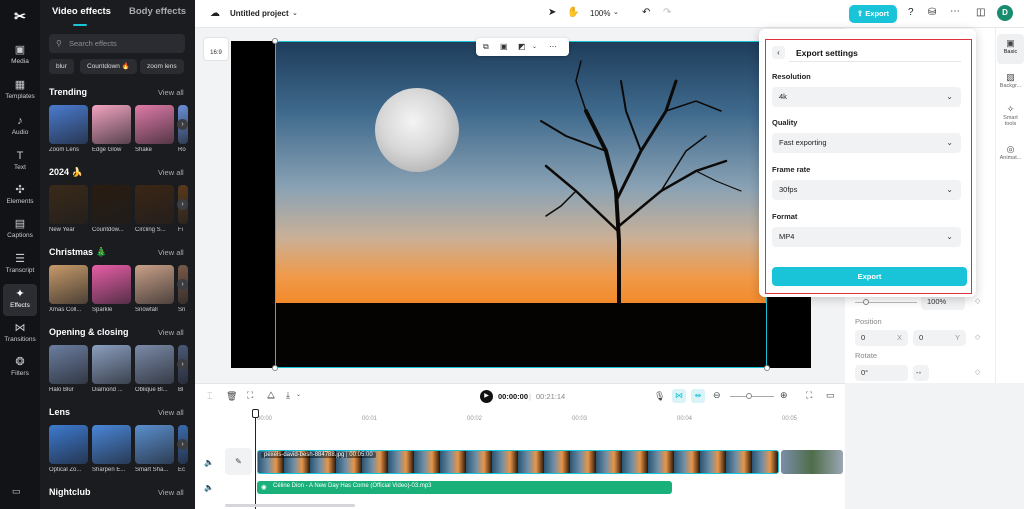  Describe the element at coordinates (600, 13) in the screenshot. I see `zoom-level: 100%` at that location.